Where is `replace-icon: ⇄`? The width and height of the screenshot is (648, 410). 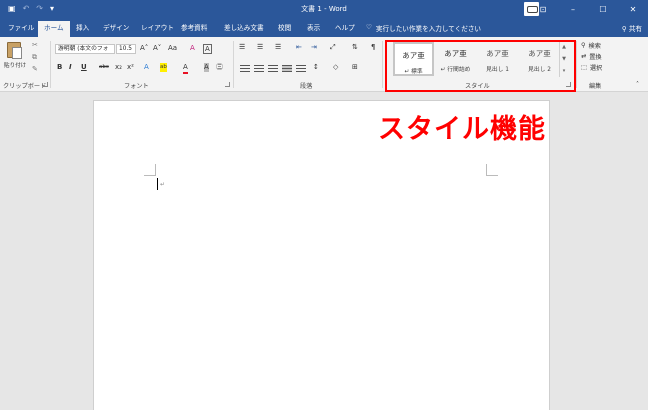
replace-icon: ⇄ is located at coordinates (584, 56).